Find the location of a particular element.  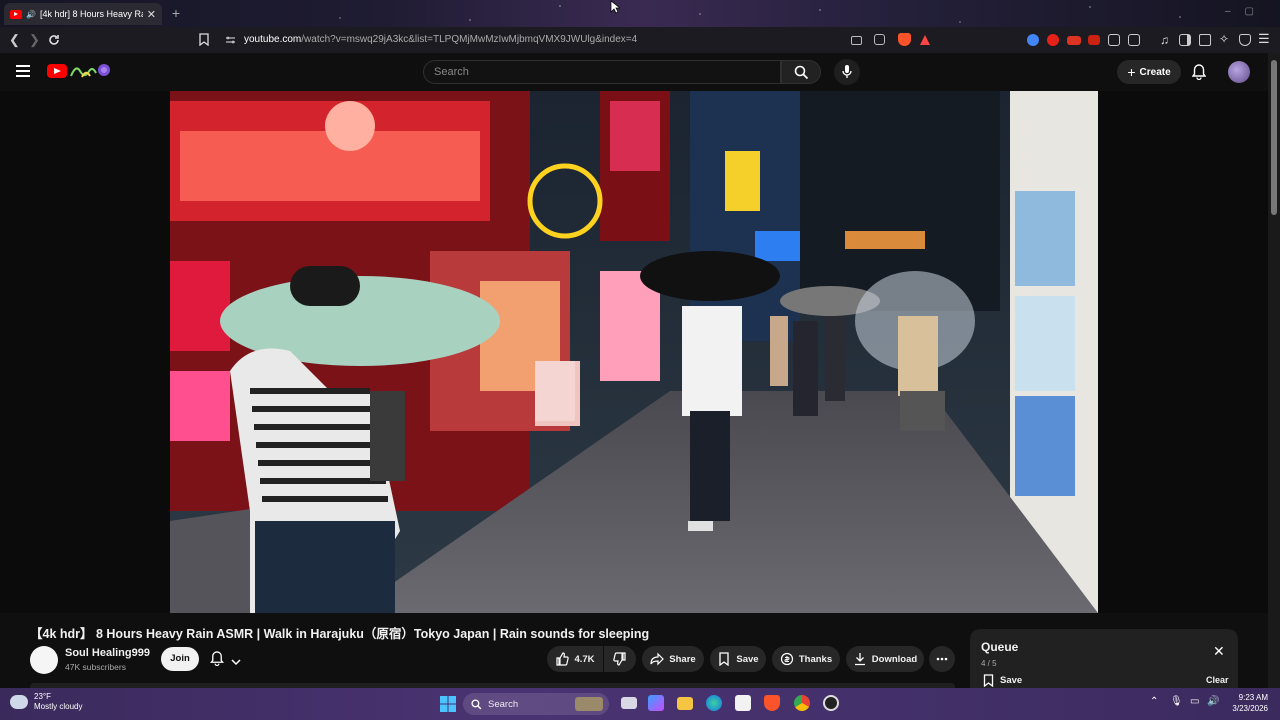

tray-volume-icon: 🔊 is located at coordinates (1213, 701).